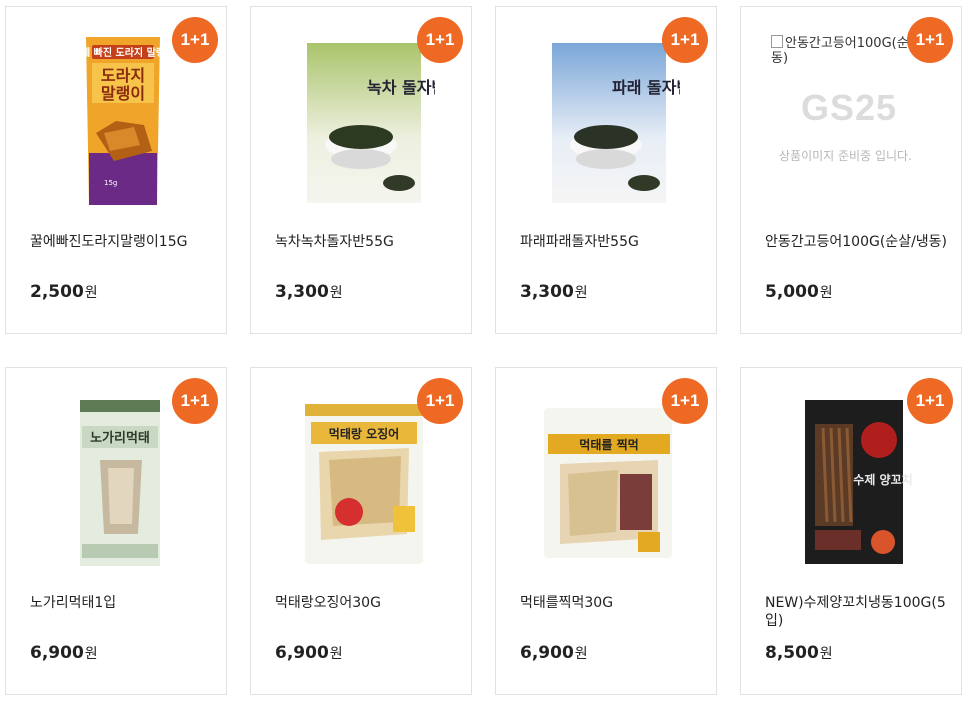 The image size is (970, 703). I want to click on broken-image-icon, so click(777, 41).